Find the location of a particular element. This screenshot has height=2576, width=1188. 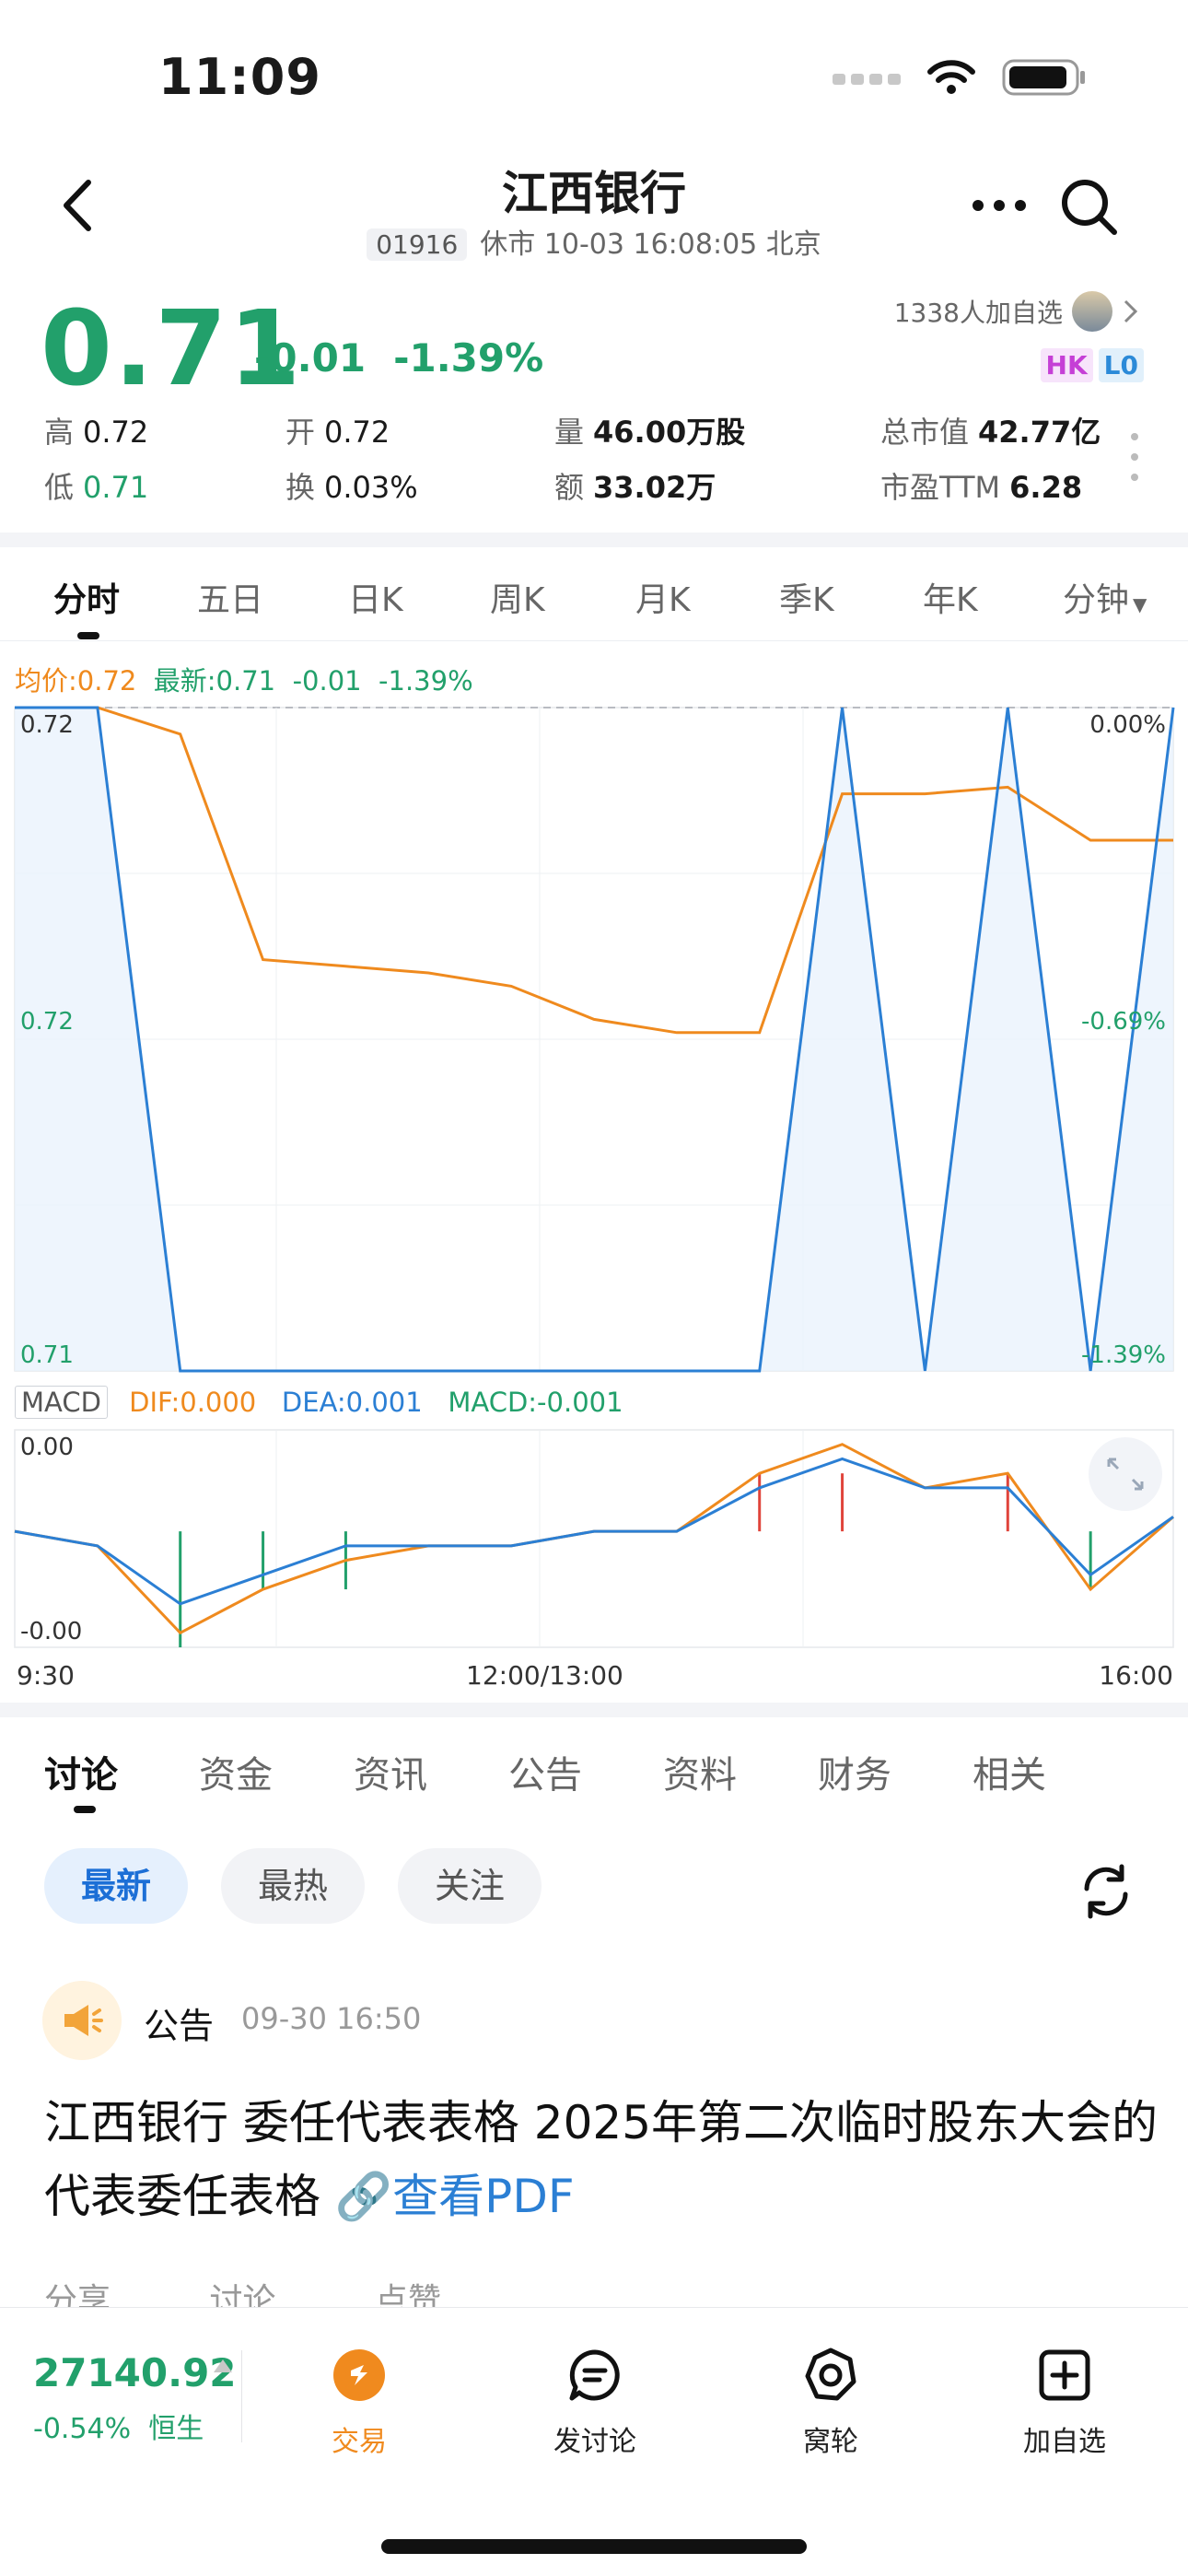

tab-profile: 资料 is located at coordinates (700, 1771).